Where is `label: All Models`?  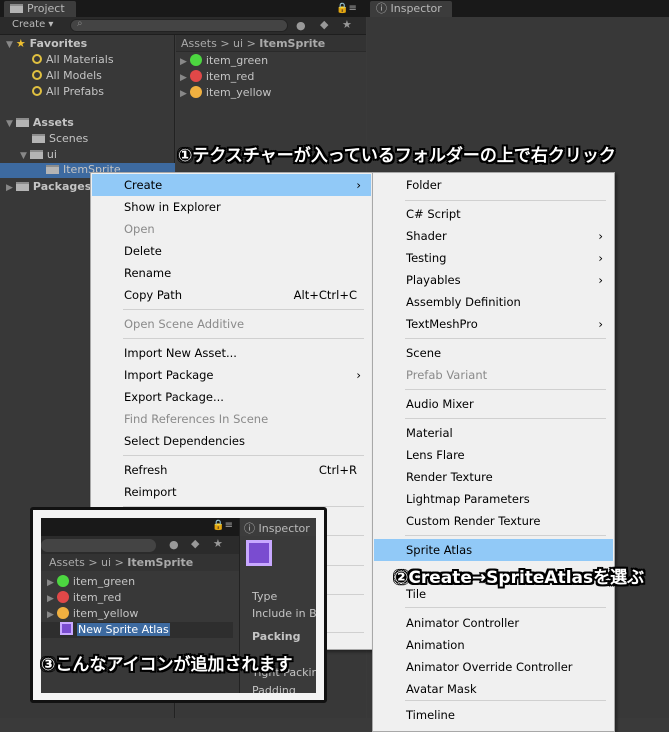
label: All Models is located at coordinates (74, 75).